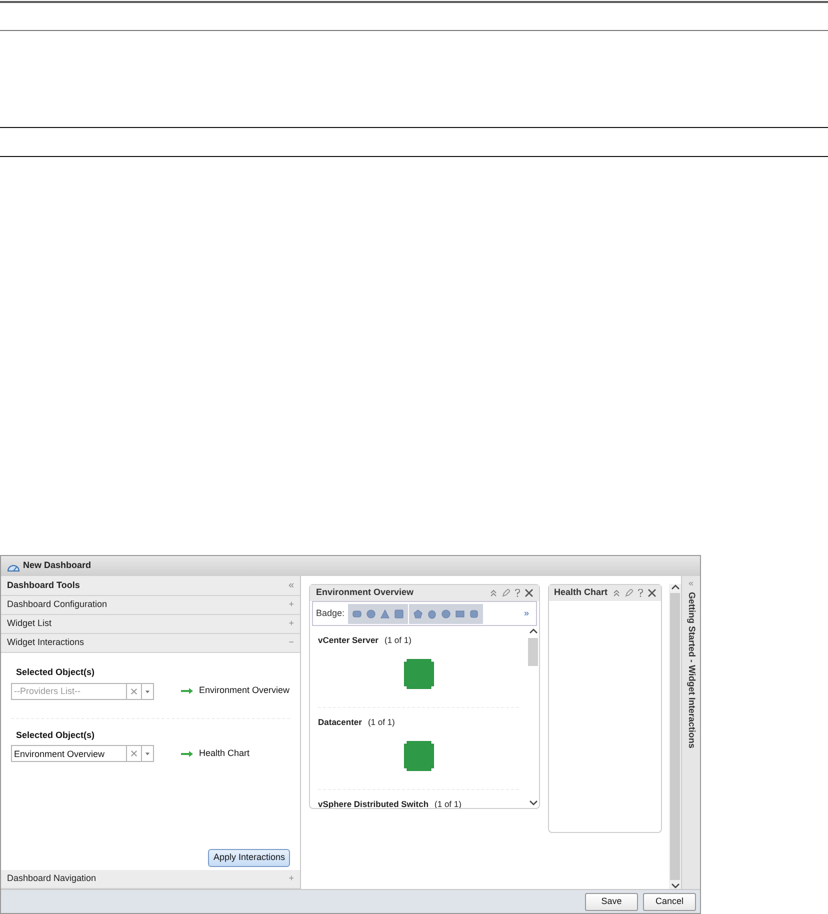 This screenshot has height=914, width=828. I want to click on section-title: Dashboard Configuration, so click(57, 605).